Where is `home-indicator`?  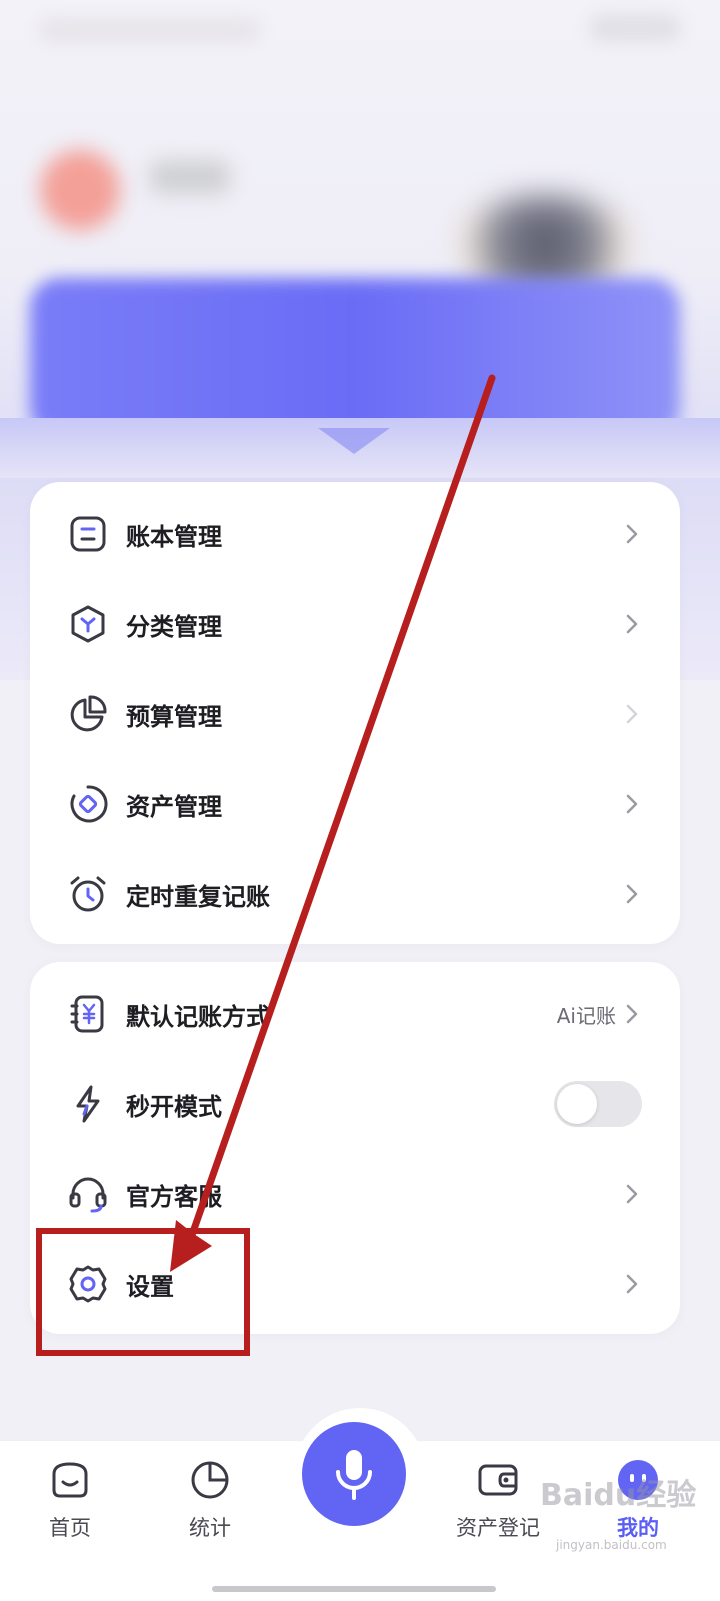 home-indicator is located at coordinates (354, 1589).